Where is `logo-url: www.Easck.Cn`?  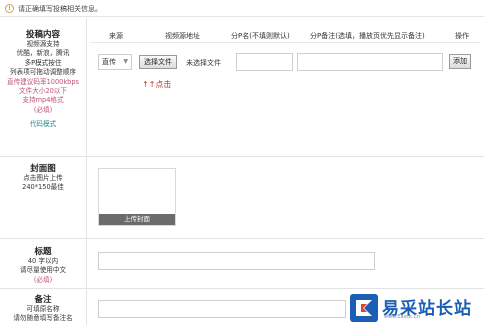 logo-url: www.Easck.Cn is located at coordinates (402, 317).